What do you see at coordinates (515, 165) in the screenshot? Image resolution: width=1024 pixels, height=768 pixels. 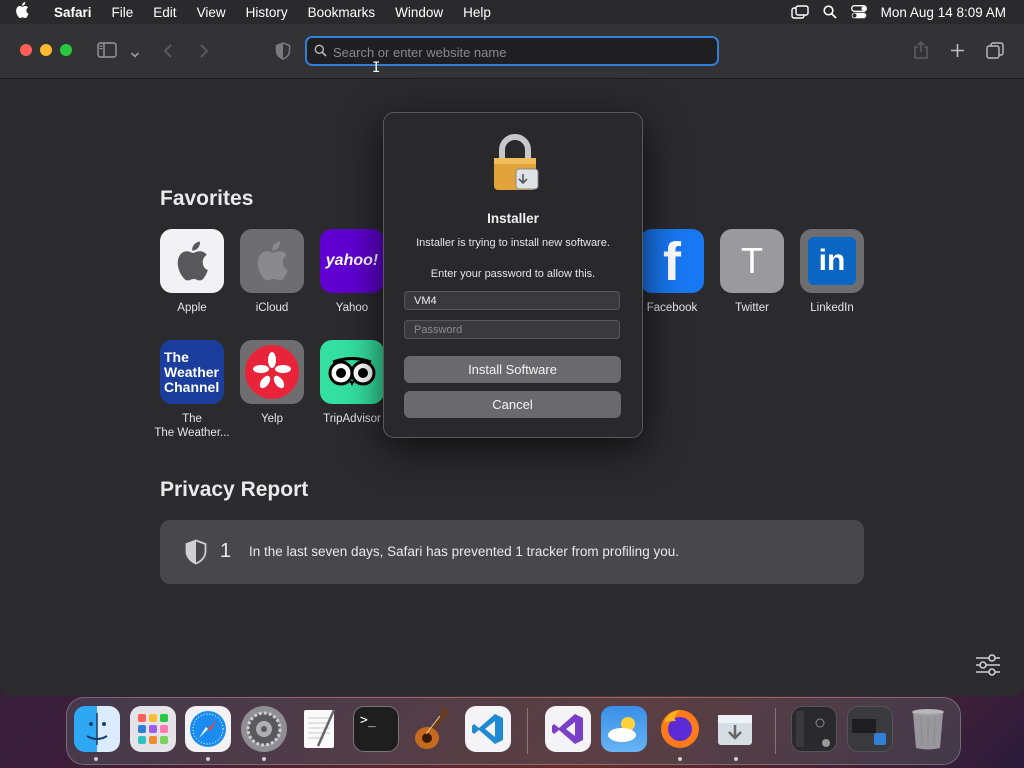 I see `lock-icon` at bounding box center [515, 165].